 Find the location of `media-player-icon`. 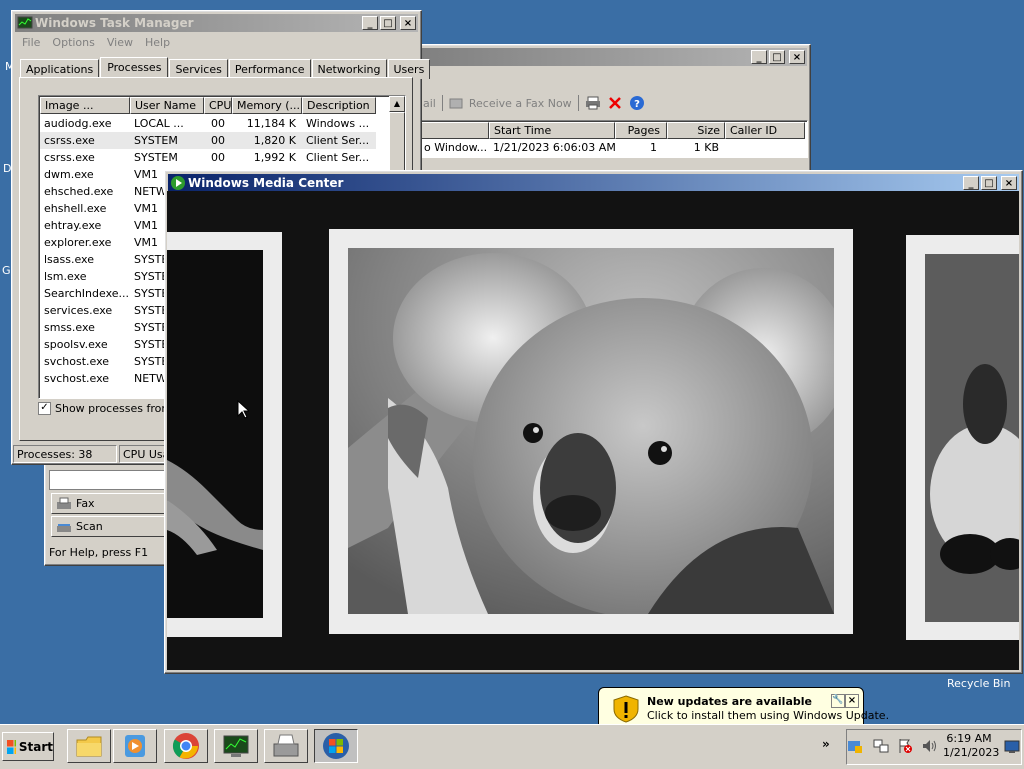

media-player-icon is located at coordinates (135, 746).